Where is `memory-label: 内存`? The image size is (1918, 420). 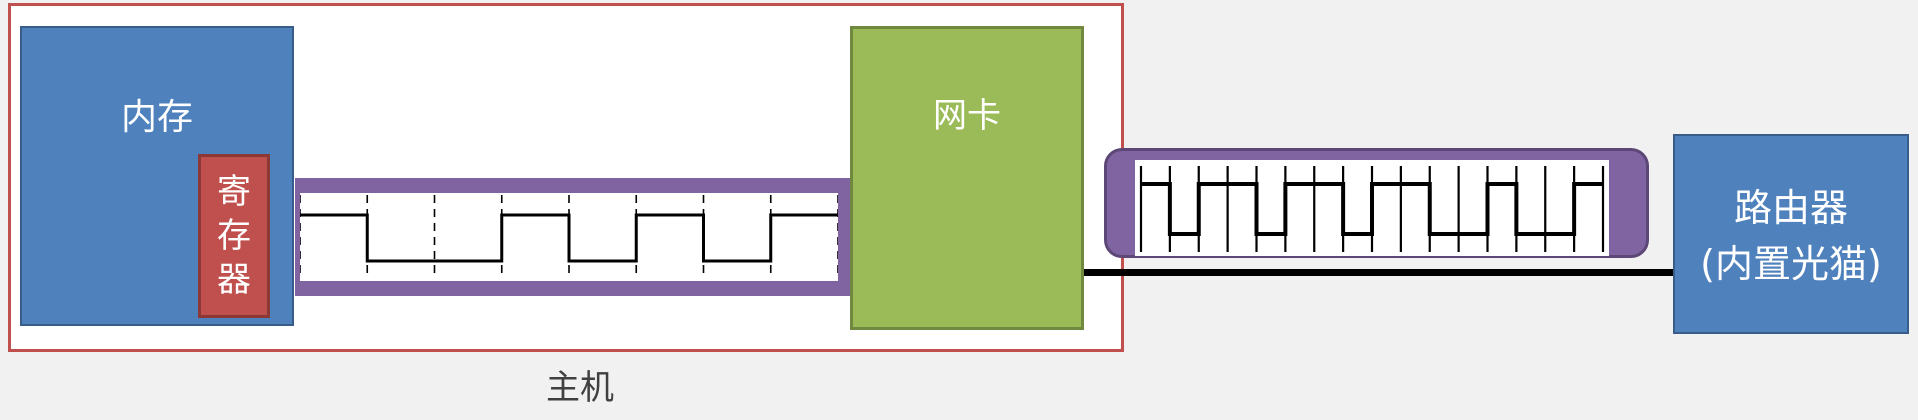
memory-label: 内存 is located at coordinates (156, 117).